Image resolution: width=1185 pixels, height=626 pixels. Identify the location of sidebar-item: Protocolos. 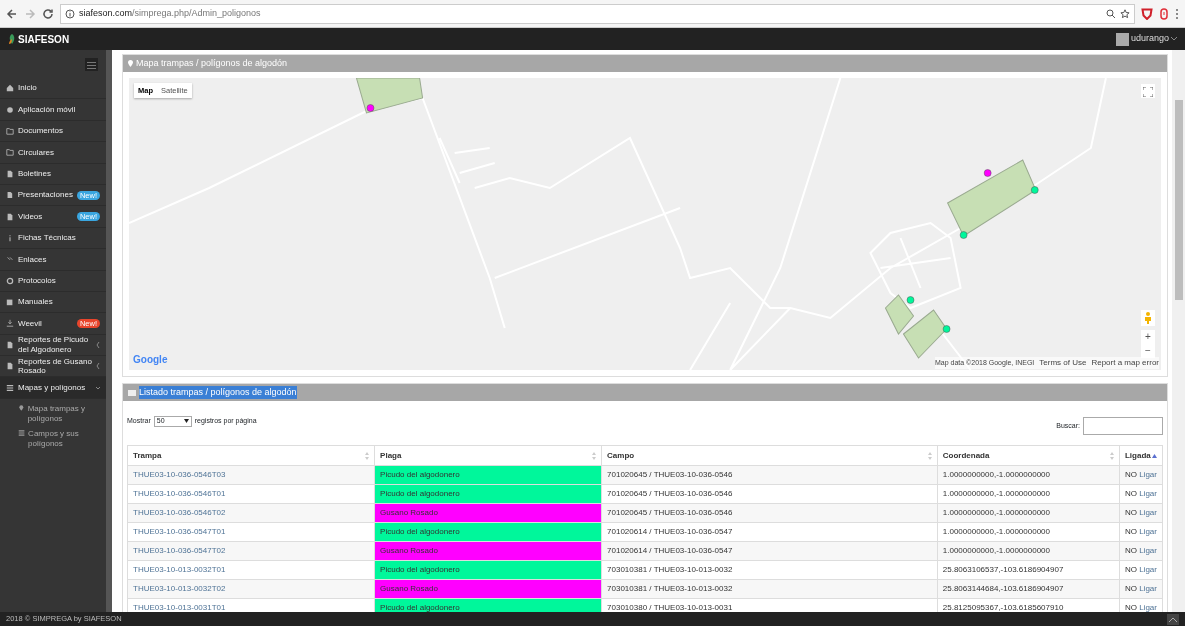
(53, 281).